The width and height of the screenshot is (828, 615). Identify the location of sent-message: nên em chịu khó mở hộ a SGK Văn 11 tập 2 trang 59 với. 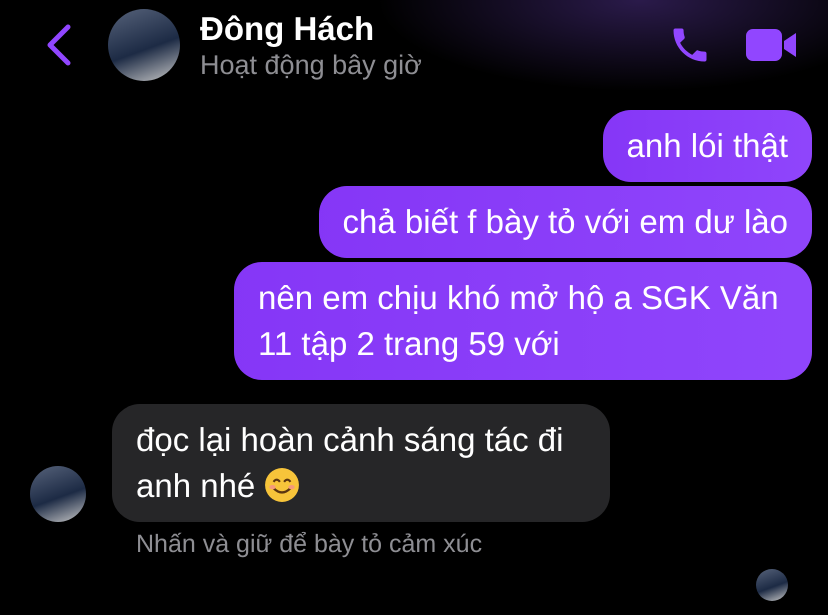
(523, 321).